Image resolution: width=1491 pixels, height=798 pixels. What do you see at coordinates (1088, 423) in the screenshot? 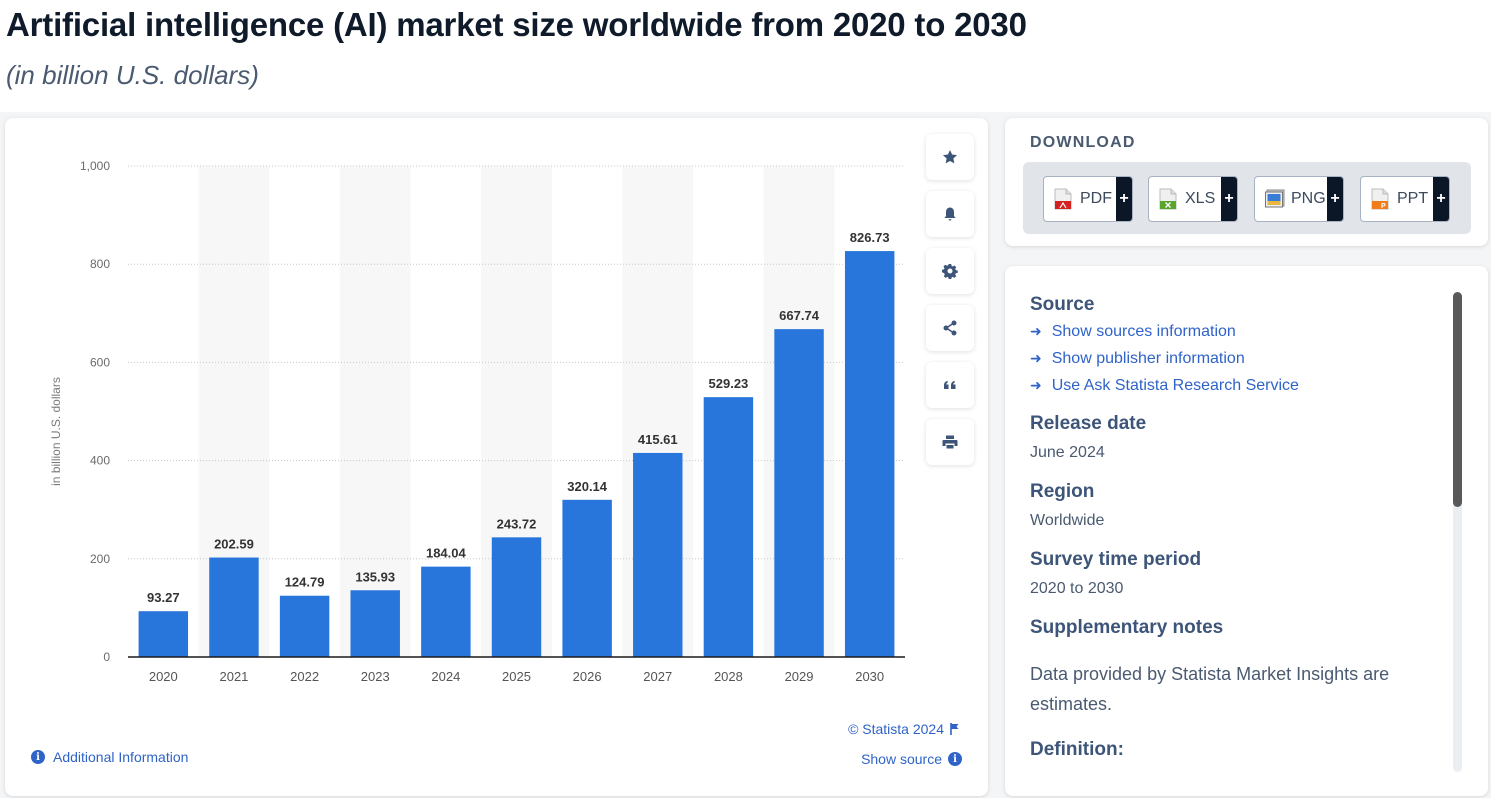
I see `release-date-heading: Release date` at bounding box center [1088, 423].